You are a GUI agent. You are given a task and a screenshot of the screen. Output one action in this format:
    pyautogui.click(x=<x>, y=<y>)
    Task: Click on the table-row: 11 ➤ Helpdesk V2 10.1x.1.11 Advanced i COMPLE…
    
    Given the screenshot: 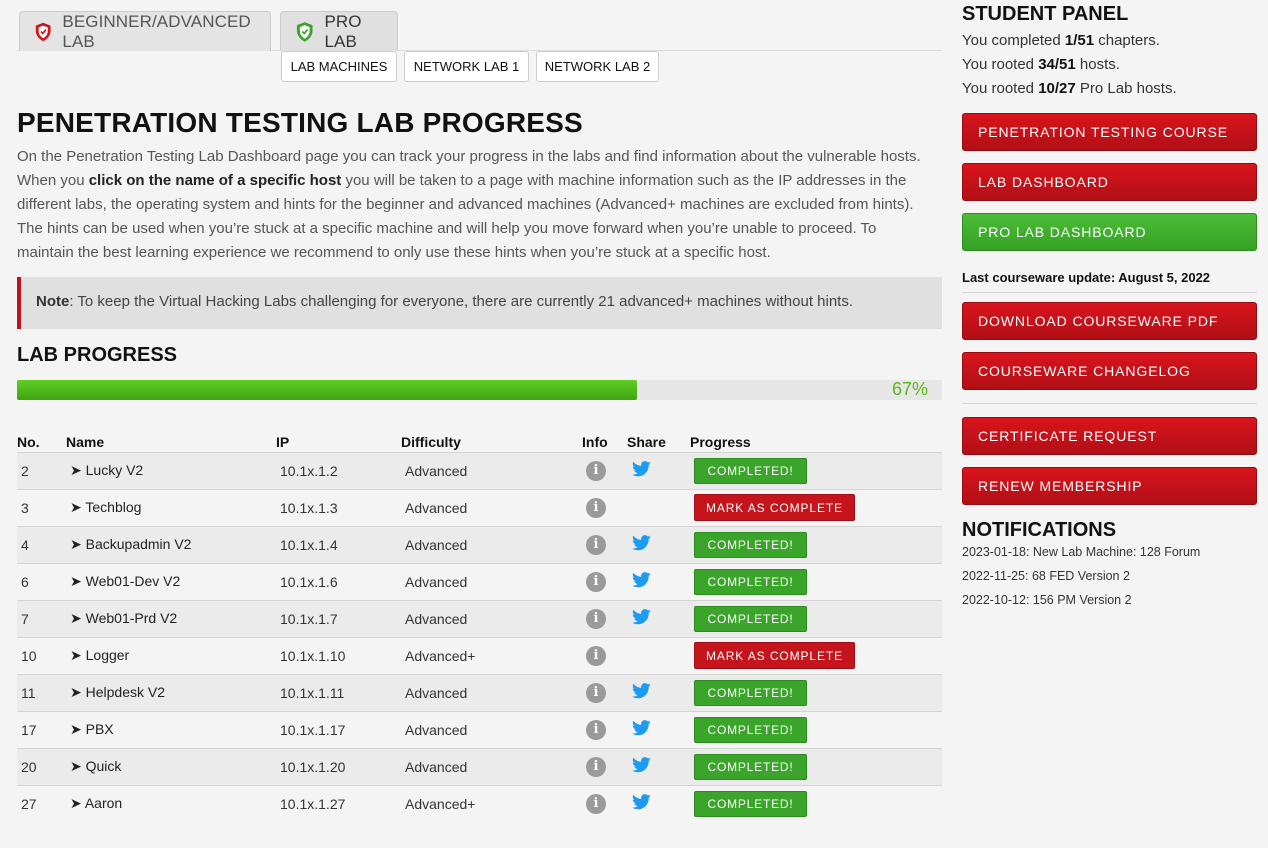 What is the action you would take?
    pyautogui.click(x=479, y=692)
    